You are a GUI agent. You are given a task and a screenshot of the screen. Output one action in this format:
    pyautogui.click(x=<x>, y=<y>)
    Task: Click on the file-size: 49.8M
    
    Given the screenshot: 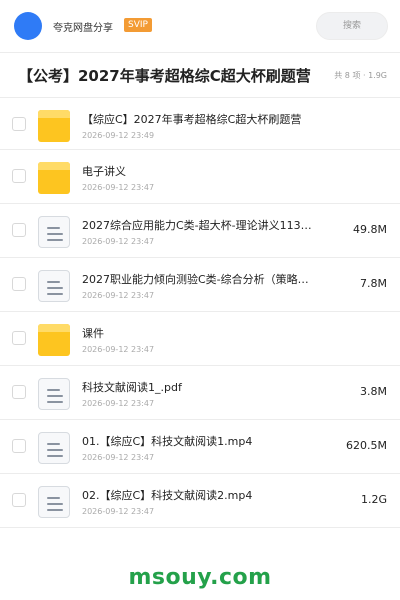 What is the action you would take?
    pyautogui.click(x=370, y=229)
    